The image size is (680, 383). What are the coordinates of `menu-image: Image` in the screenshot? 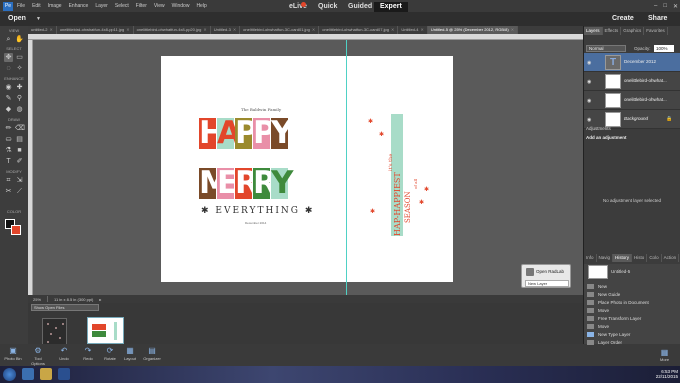 It's located at (55, 6).